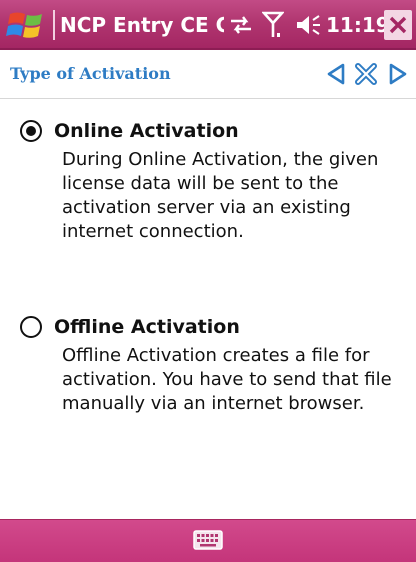  I want to click on radio-selected-dot, so click(31, 131).